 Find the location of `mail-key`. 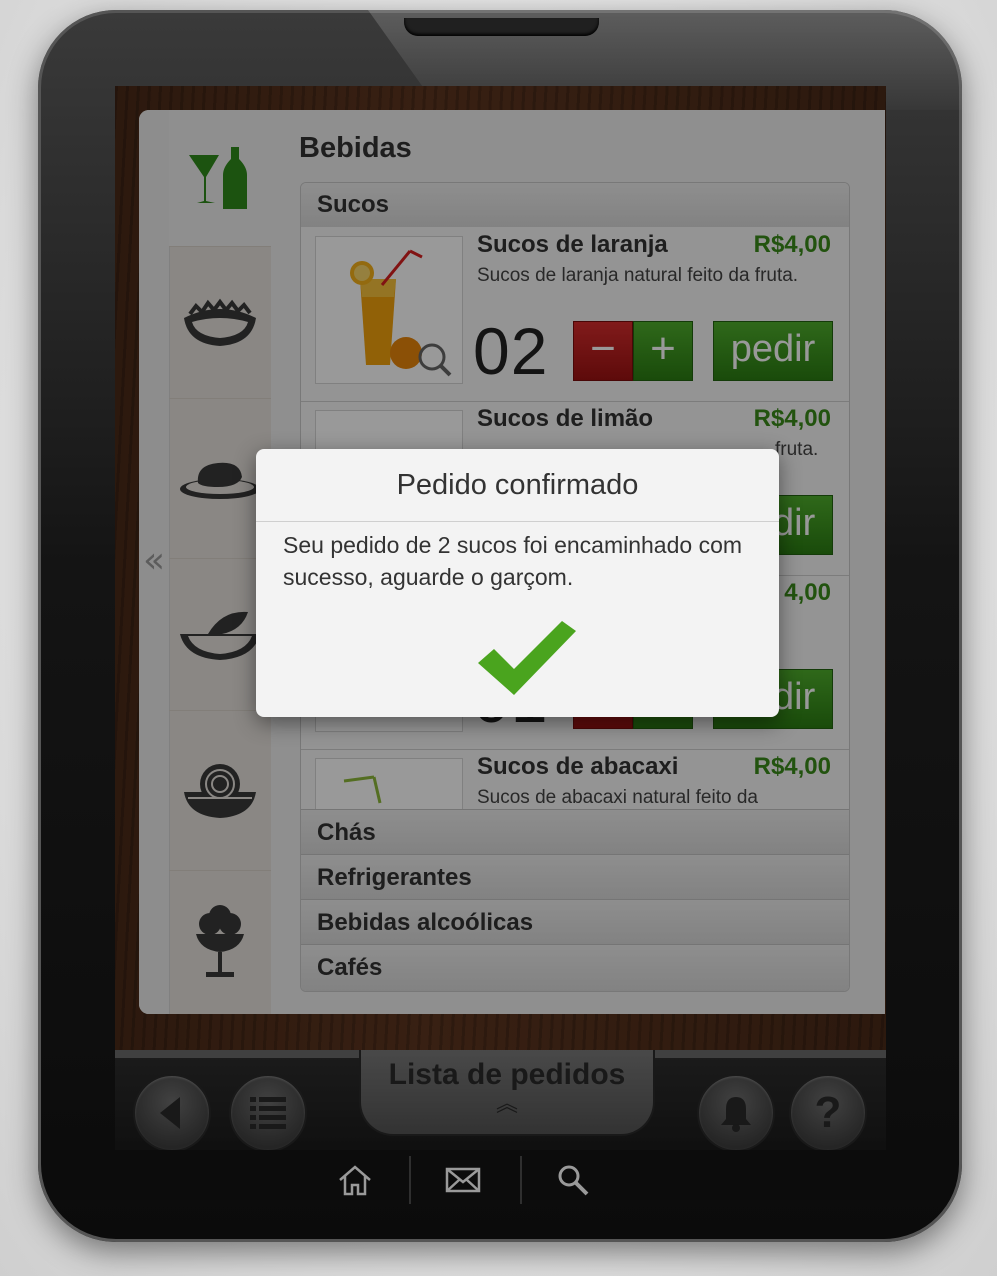

mail-key is located at coordinates (463, 1180).